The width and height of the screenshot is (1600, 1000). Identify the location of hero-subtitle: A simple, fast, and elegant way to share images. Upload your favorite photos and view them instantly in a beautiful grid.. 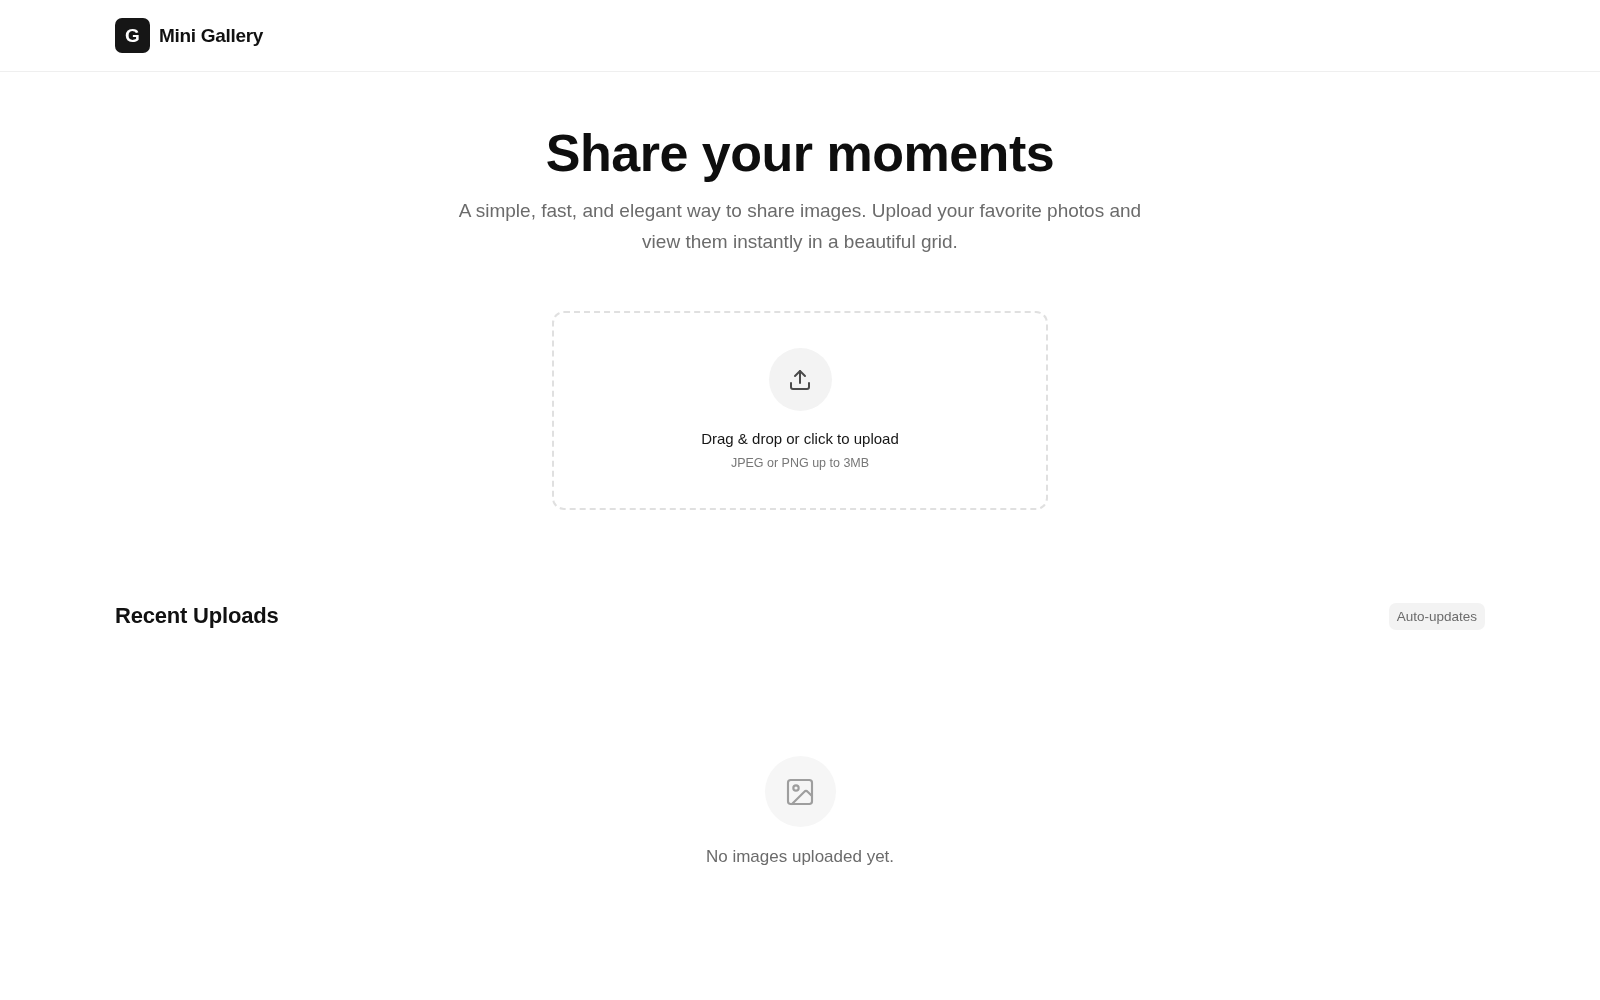
(800, 226).